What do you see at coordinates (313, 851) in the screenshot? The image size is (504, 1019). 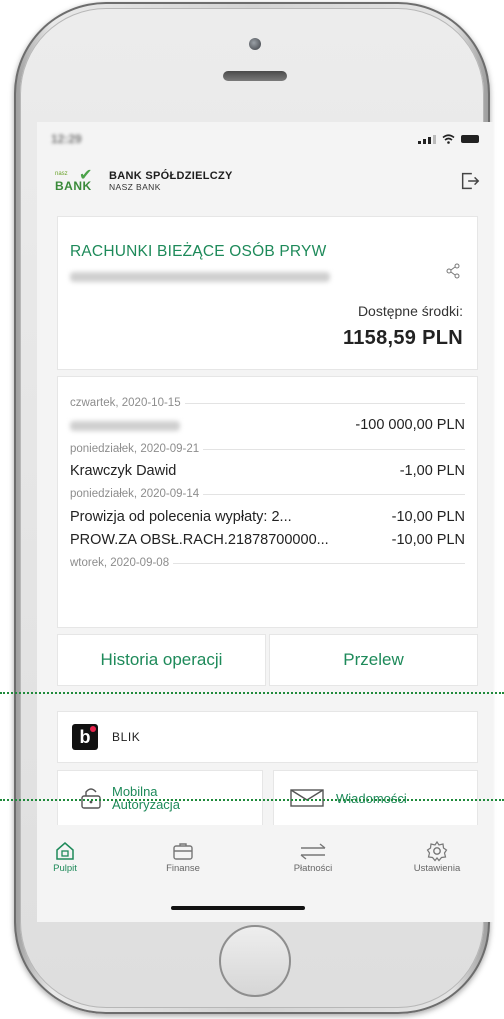 I see `transfer-arrows-icon` at bounding box center [313, 851].